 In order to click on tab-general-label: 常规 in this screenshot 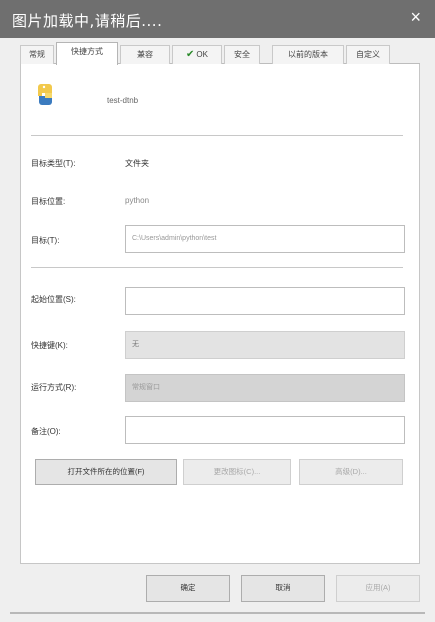, I will do `click(37, 54)`.